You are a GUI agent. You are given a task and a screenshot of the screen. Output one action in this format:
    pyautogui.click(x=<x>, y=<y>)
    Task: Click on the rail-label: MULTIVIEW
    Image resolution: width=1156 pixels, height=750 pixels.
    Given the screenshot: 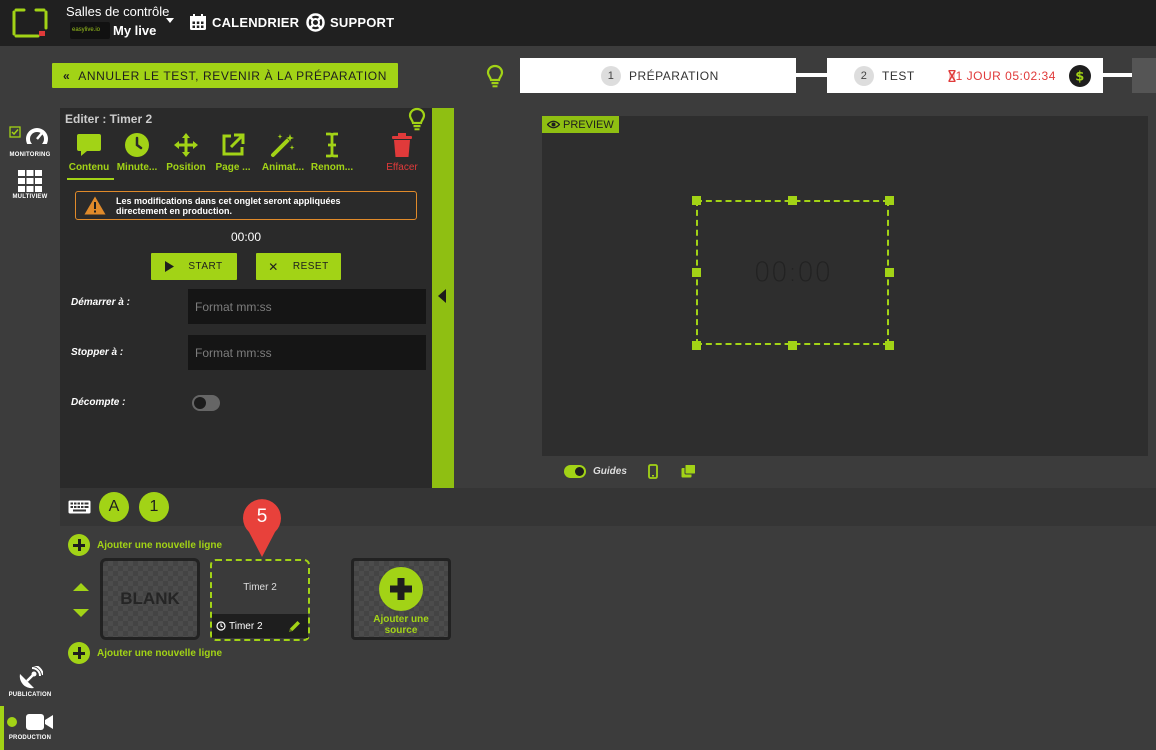 What is the action you would take?
    pyautogui.click(x=30, y=197)
    